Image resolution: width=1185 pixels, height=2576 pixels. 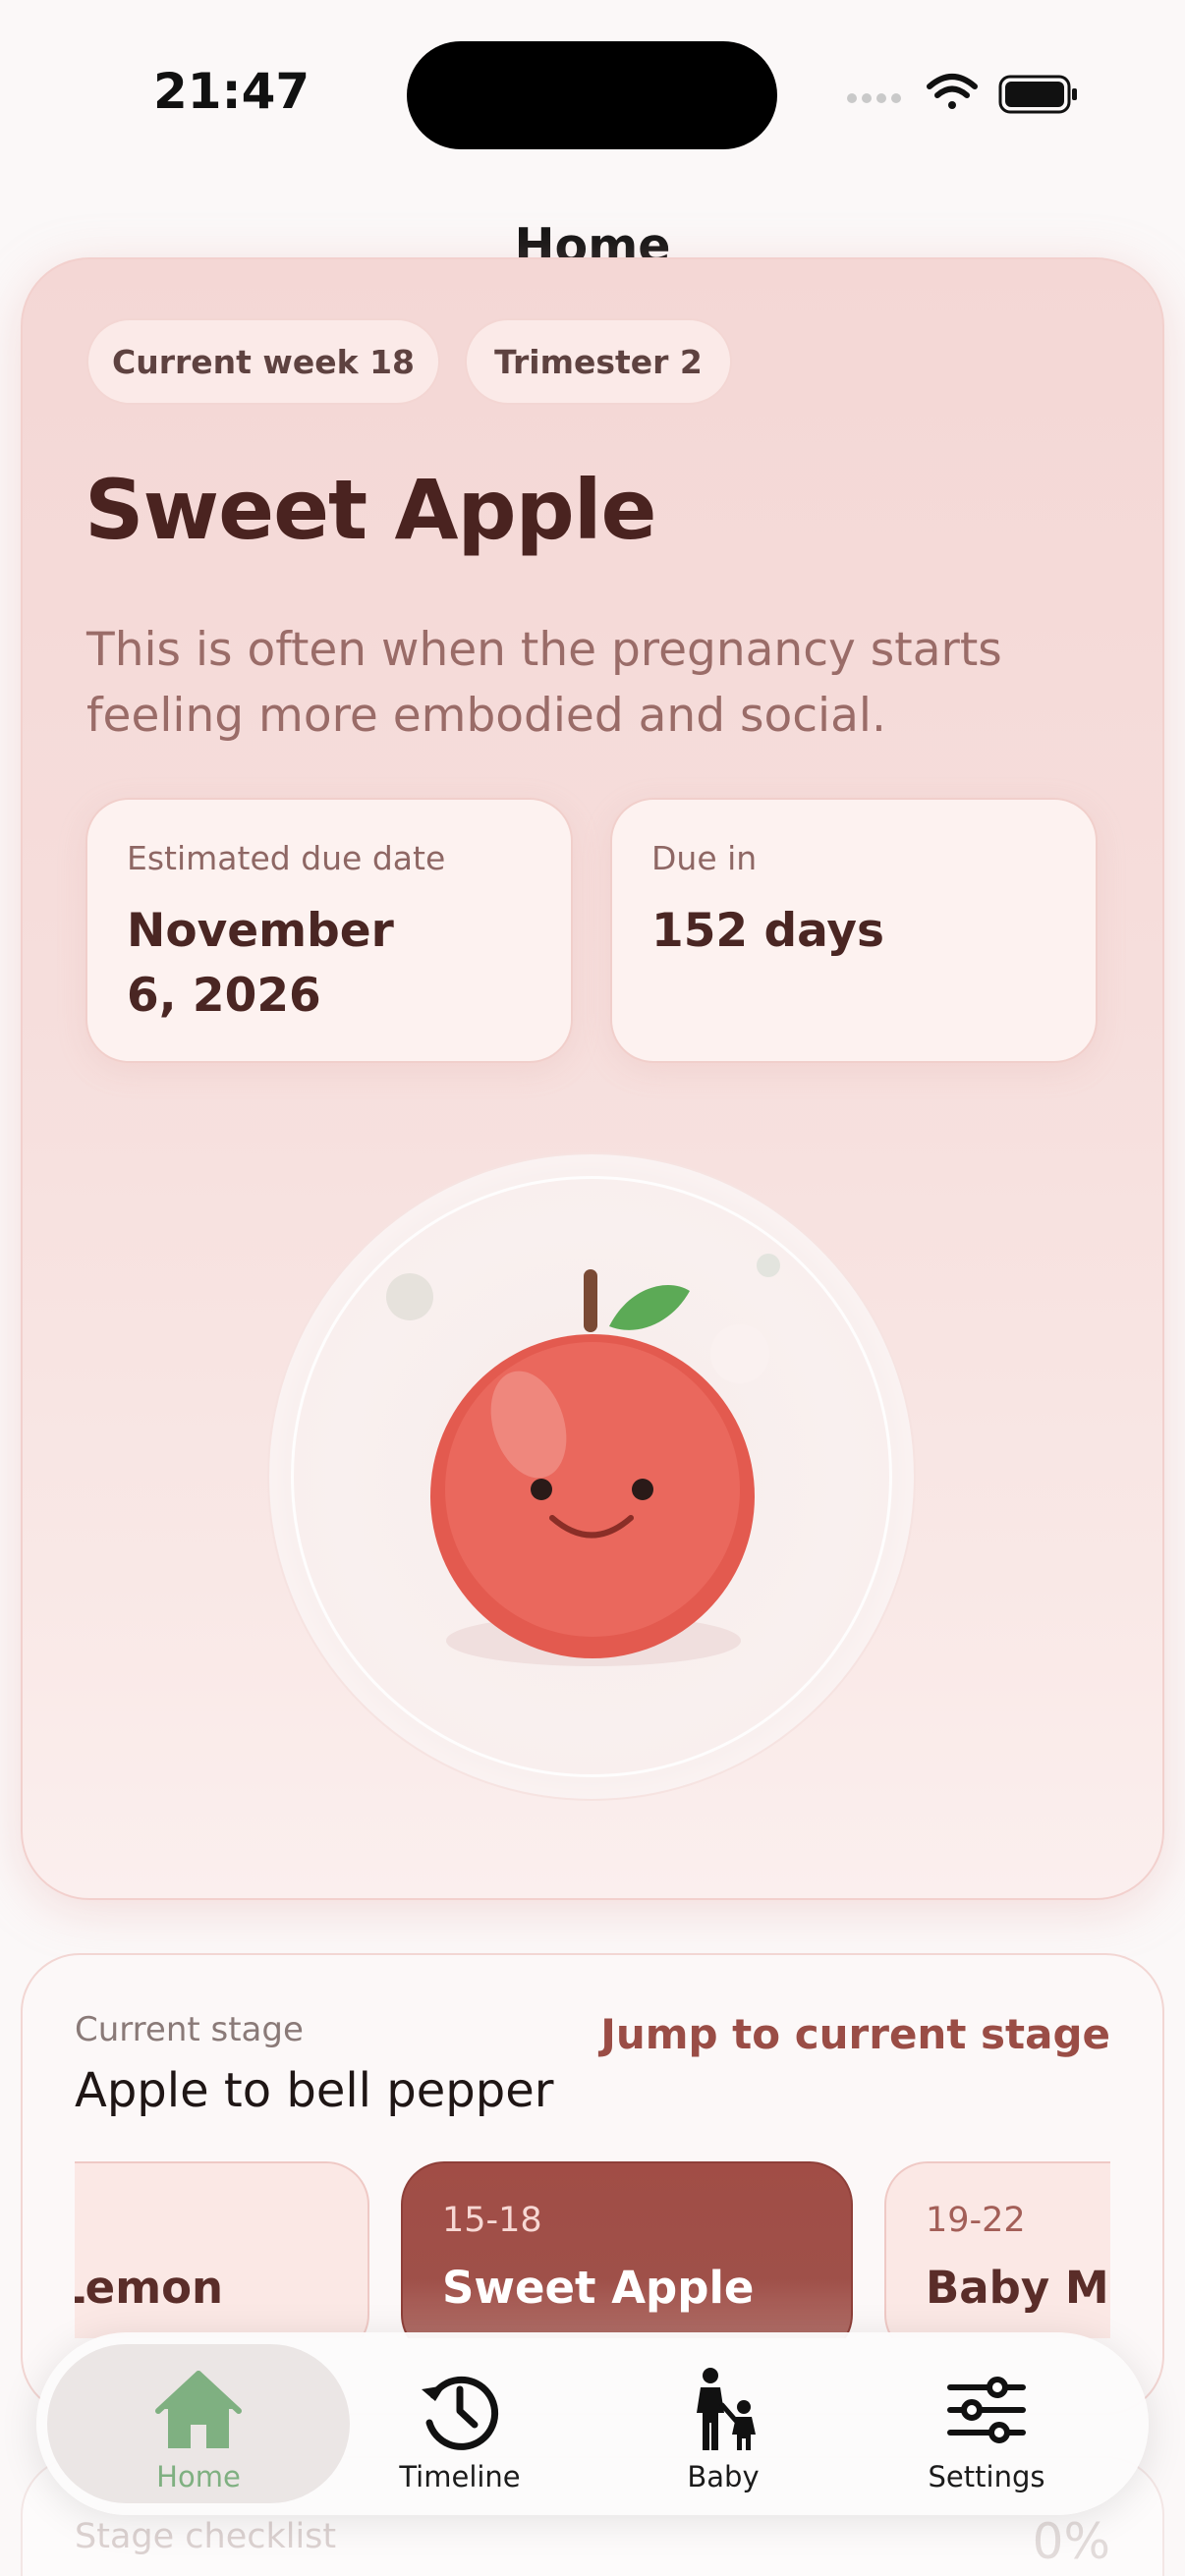 What do you see at coordinates (1071, 2541) in the screenshot?
I see `stage-checklist-percent: 0%` at bounding box center [1071, 2541].